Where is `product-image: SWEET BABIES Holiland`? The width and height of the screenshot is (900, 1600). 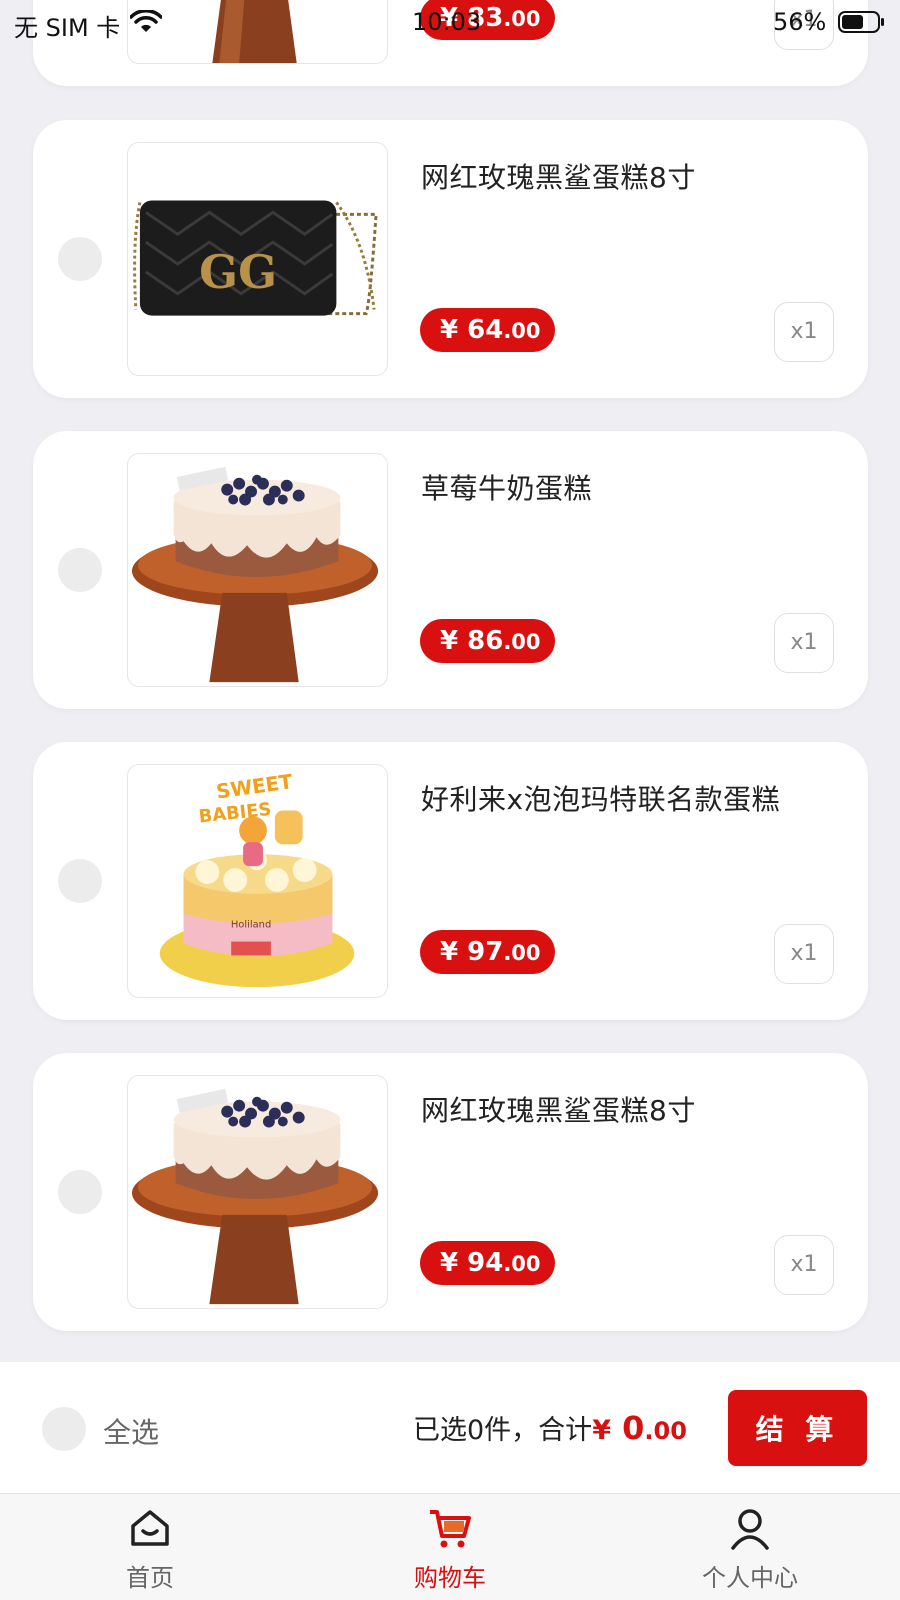
product-image: SWEET BABIES Holiland is located at coordinates (257, 881).